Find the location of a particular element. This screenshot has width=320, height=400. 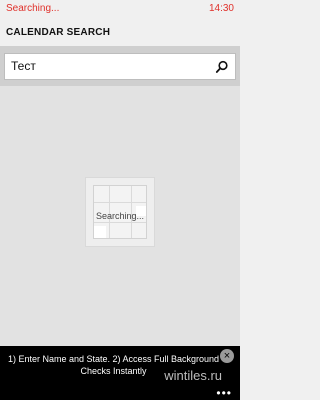

search-icon is located at coordinates (222, 67).